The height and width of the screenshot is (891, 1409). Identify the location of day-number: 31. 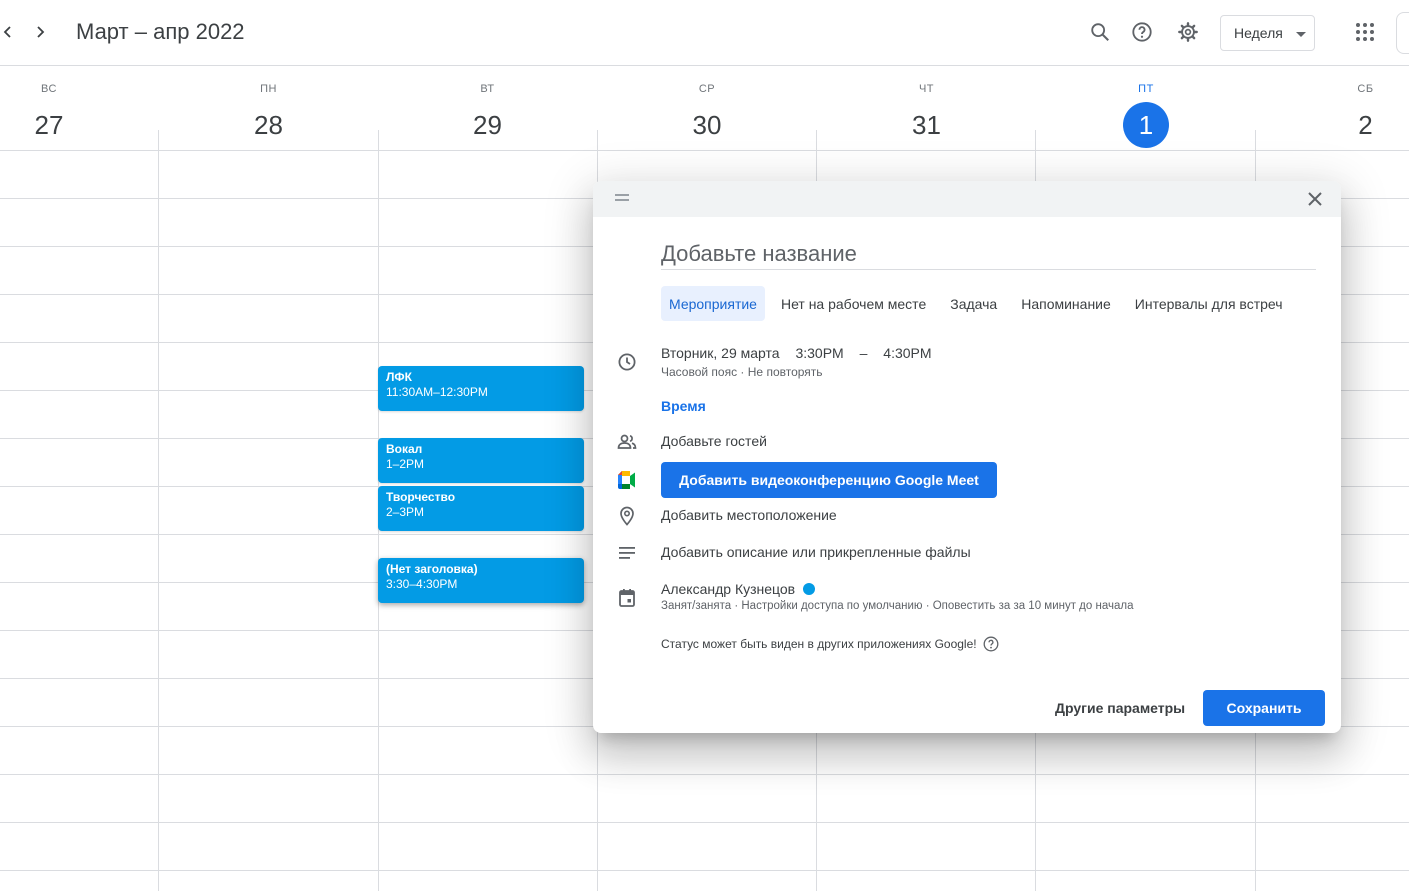
(927, 125).